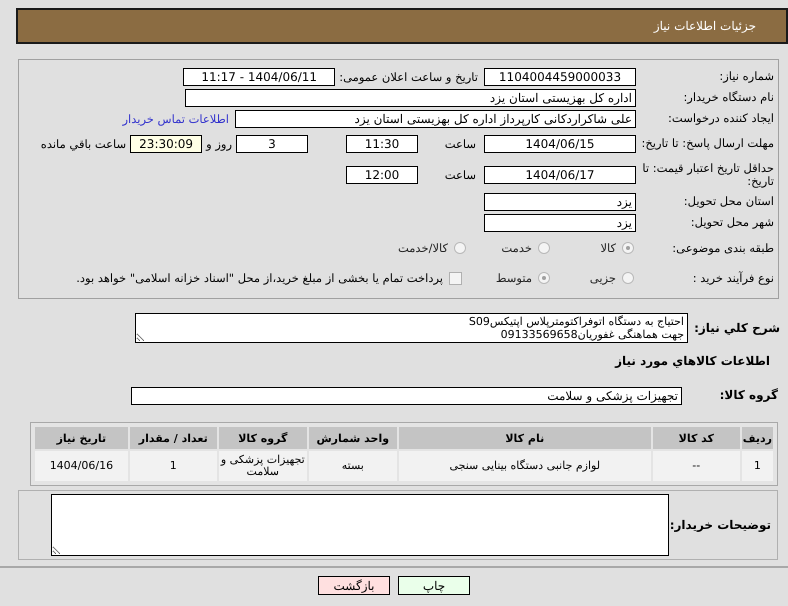 This screenshot has width=788, height=606. What do you see at coordinates (354, 585) in the screenshot?
I see `back-button: بازگشت` at bounding box center [354, 585].